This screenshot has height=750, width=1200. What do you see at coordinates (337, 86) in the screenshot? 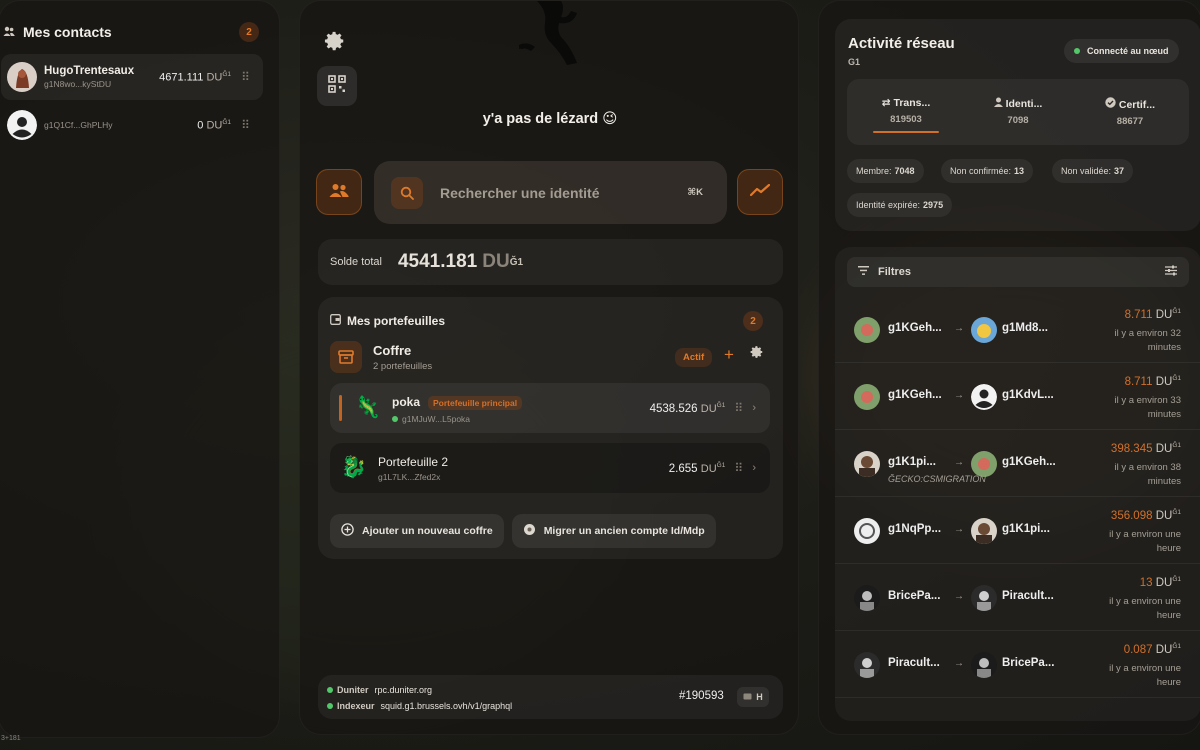
I see `qr-code-button` at bounding box center [337, 86].